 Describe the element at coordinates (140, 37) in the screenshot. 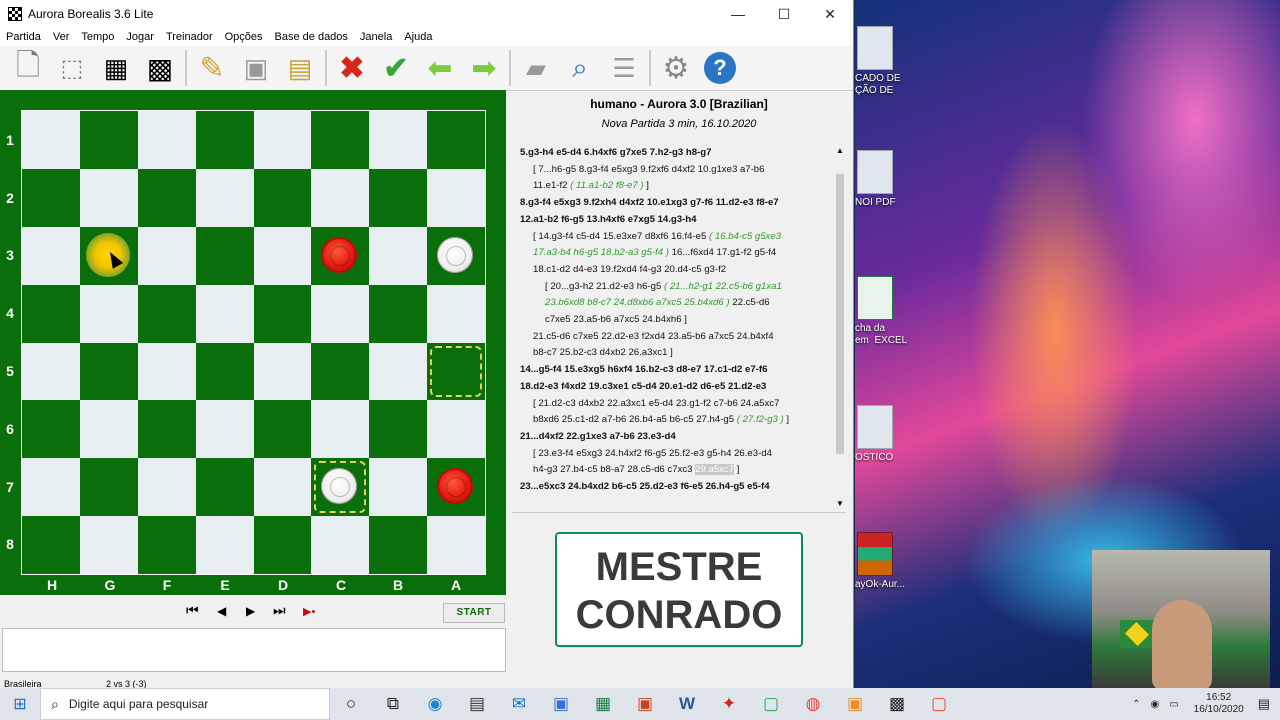

I see `menu-jogar: Jogar` at that location.